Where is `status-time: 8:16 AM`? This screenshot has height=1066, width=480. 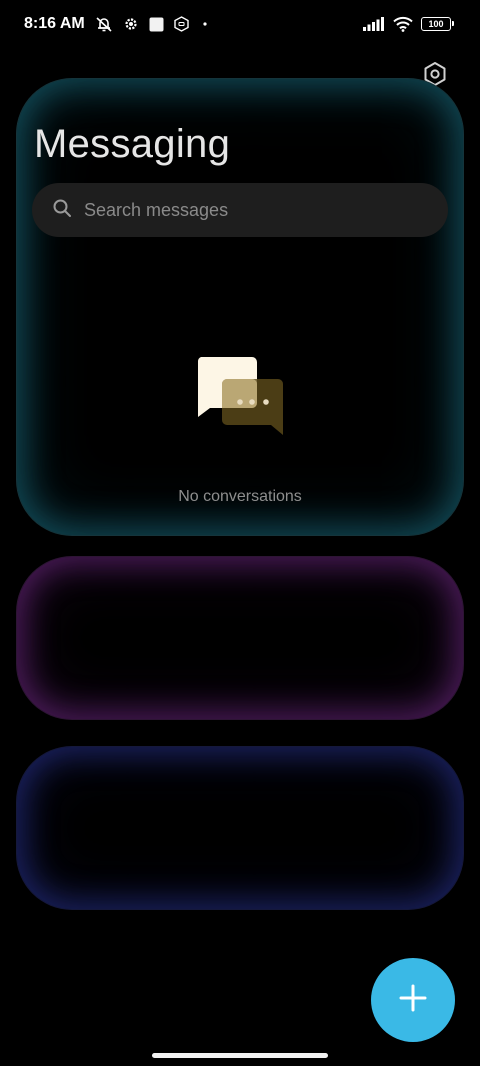 status-time: 8:16 AM is located at coordinates (54, 23).